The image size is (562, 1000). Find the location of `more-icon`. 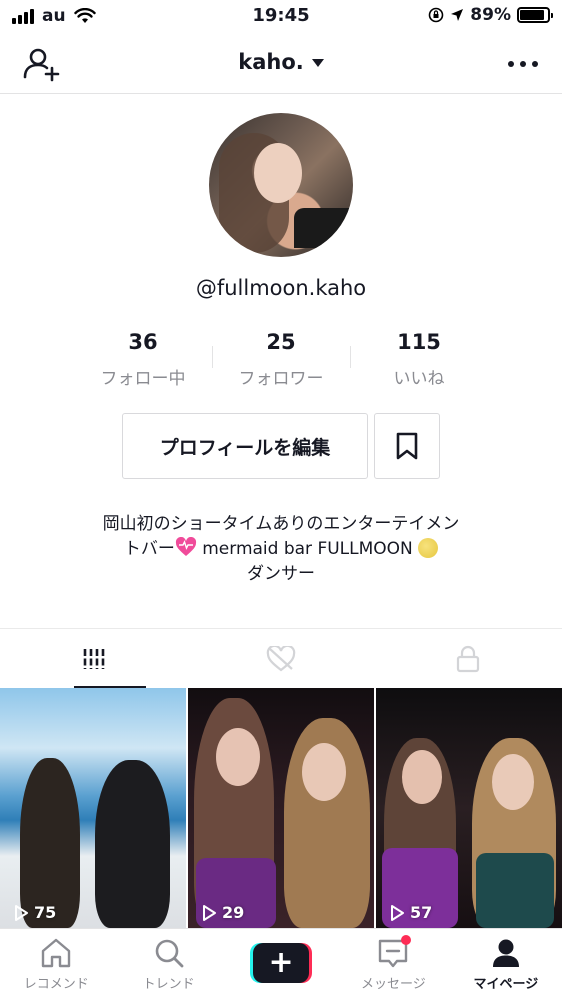

more-icon is located at coordinates (523, 64).